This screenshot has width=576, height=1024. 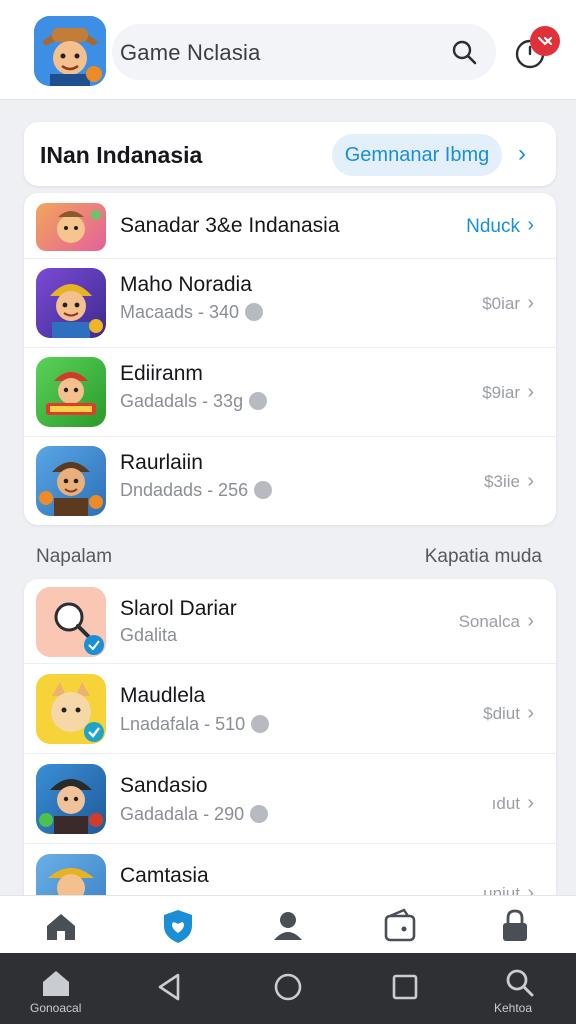 I want to click on game-icon-purple, so click(x=71, y=303).